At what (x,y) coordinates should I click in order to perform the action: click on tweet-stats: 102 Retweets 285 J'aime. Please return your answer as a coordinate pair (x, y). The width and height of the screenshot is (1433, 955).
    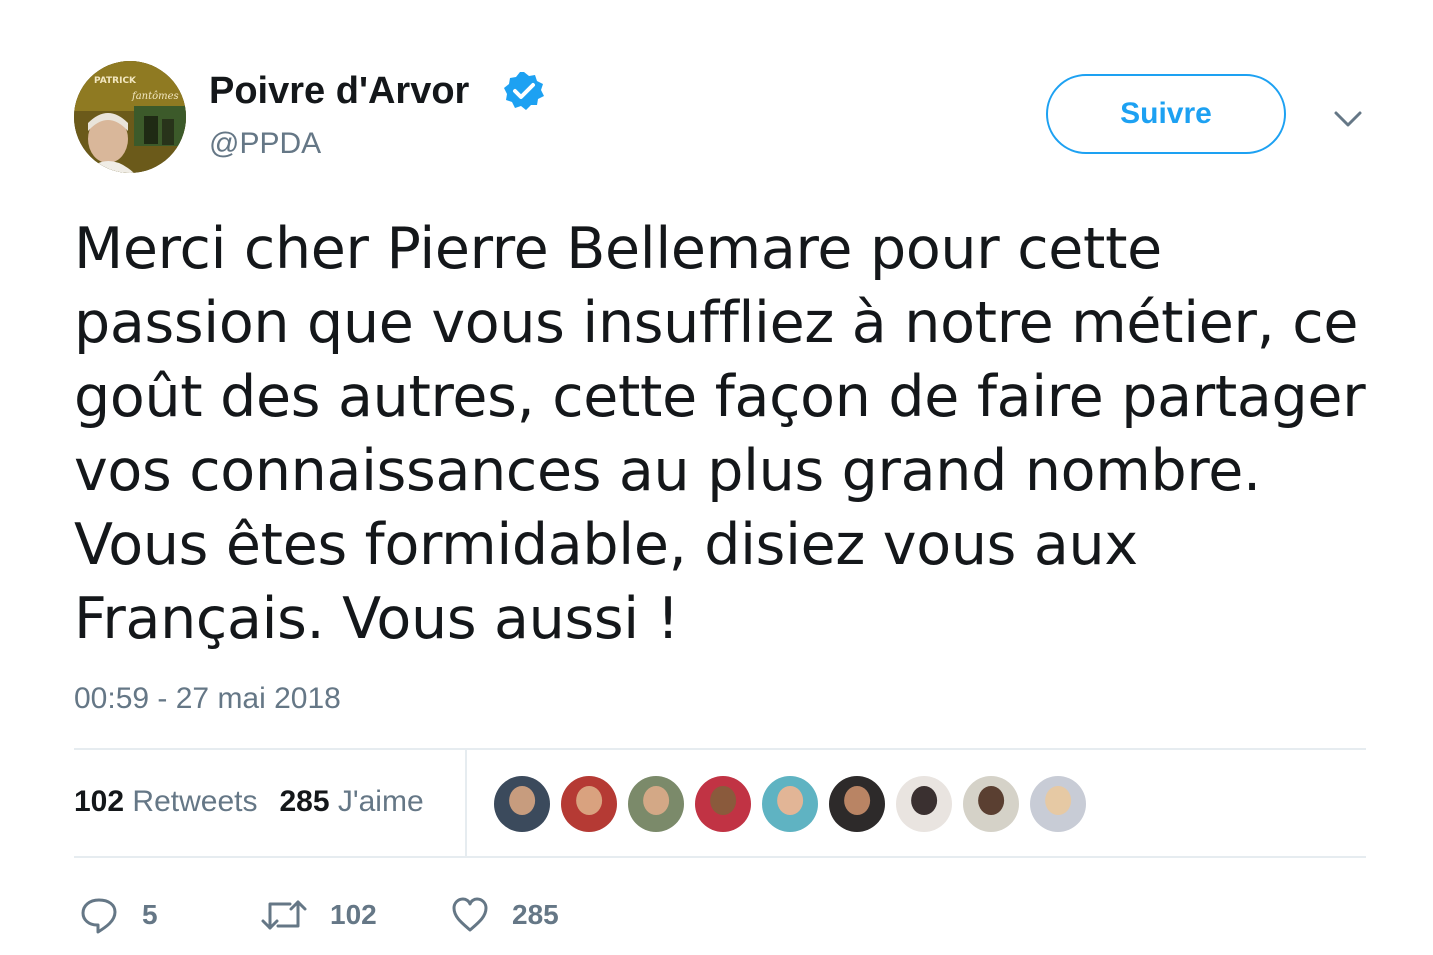
    Looking at the image, I should click on (249, 802).